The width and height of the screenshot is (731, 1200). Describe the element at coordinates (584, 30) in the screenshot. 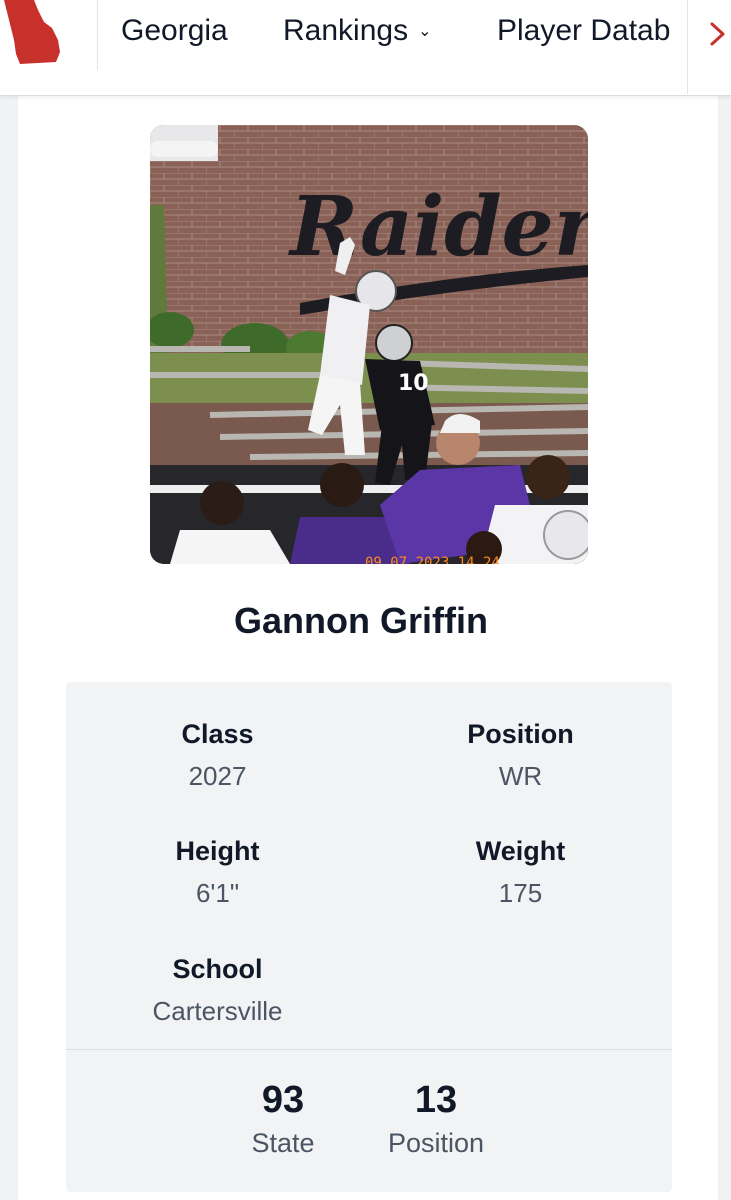

I see `nav-player-database-label: Player Datab` at that location.